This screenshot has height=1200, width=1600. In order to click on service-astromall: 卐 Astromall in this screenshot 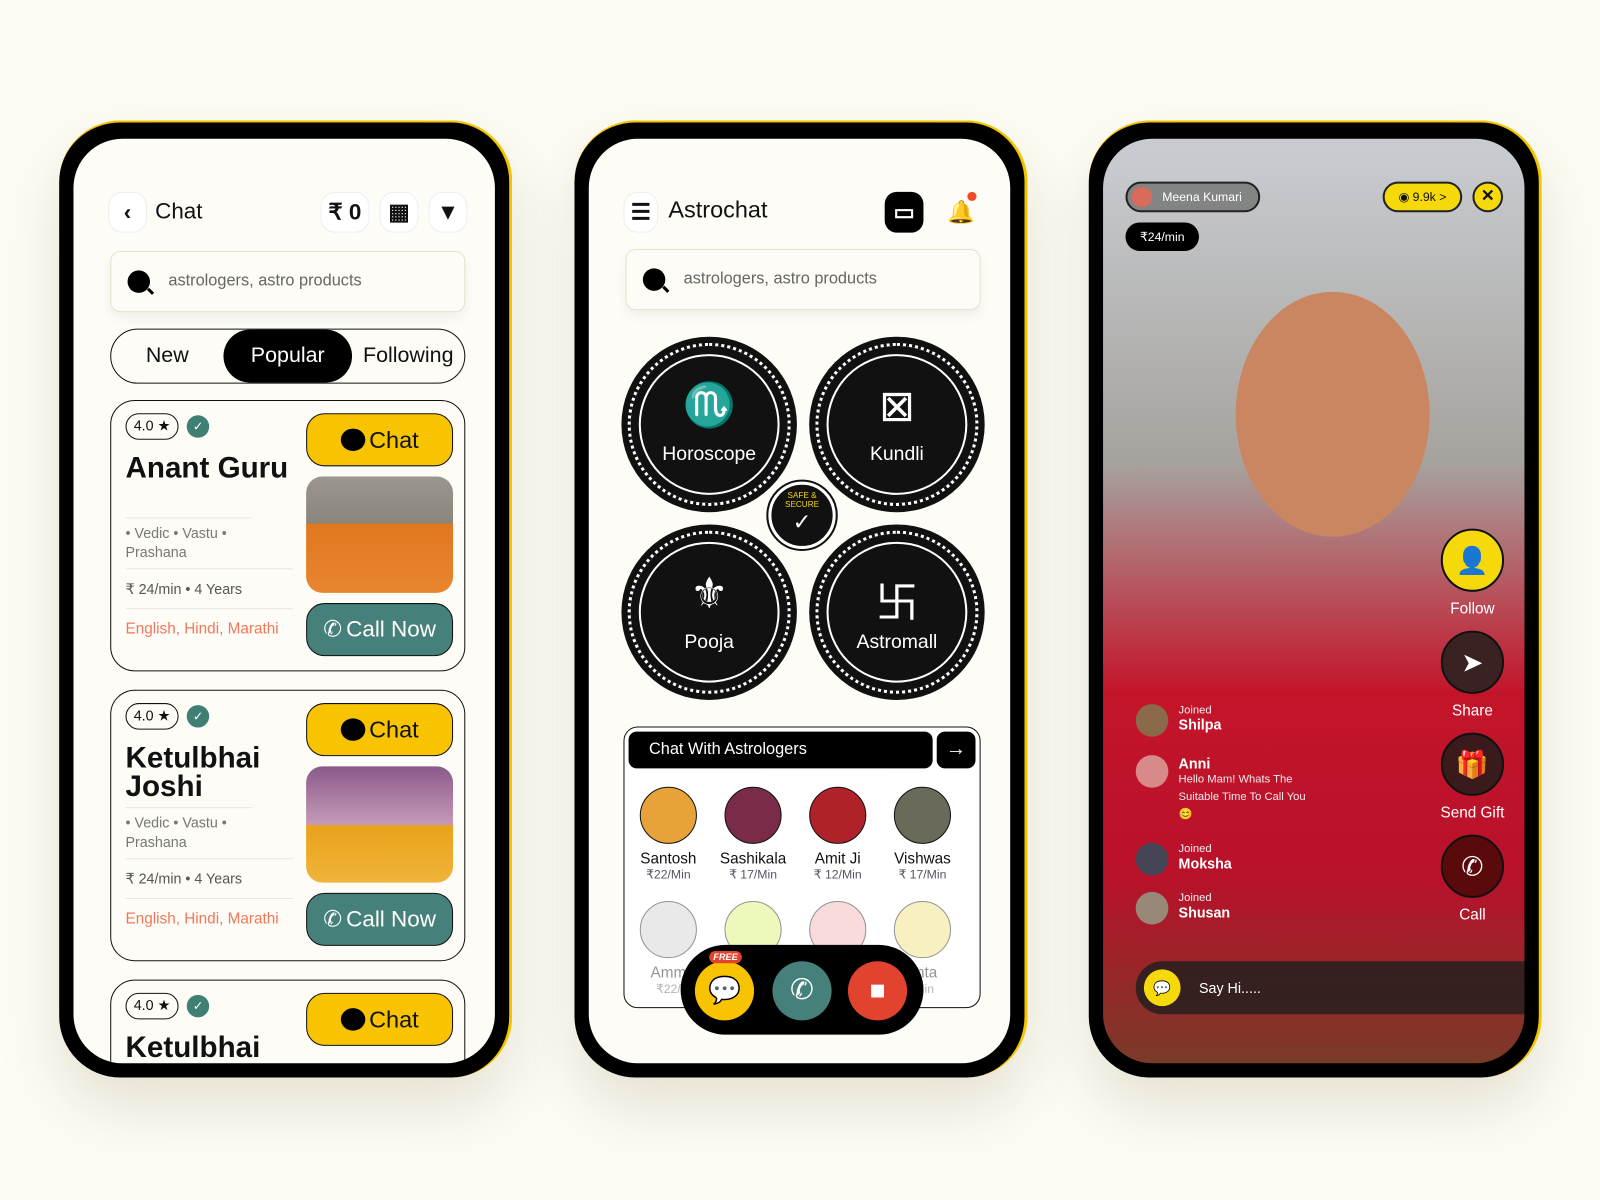, I will do `click(897, 612)`.